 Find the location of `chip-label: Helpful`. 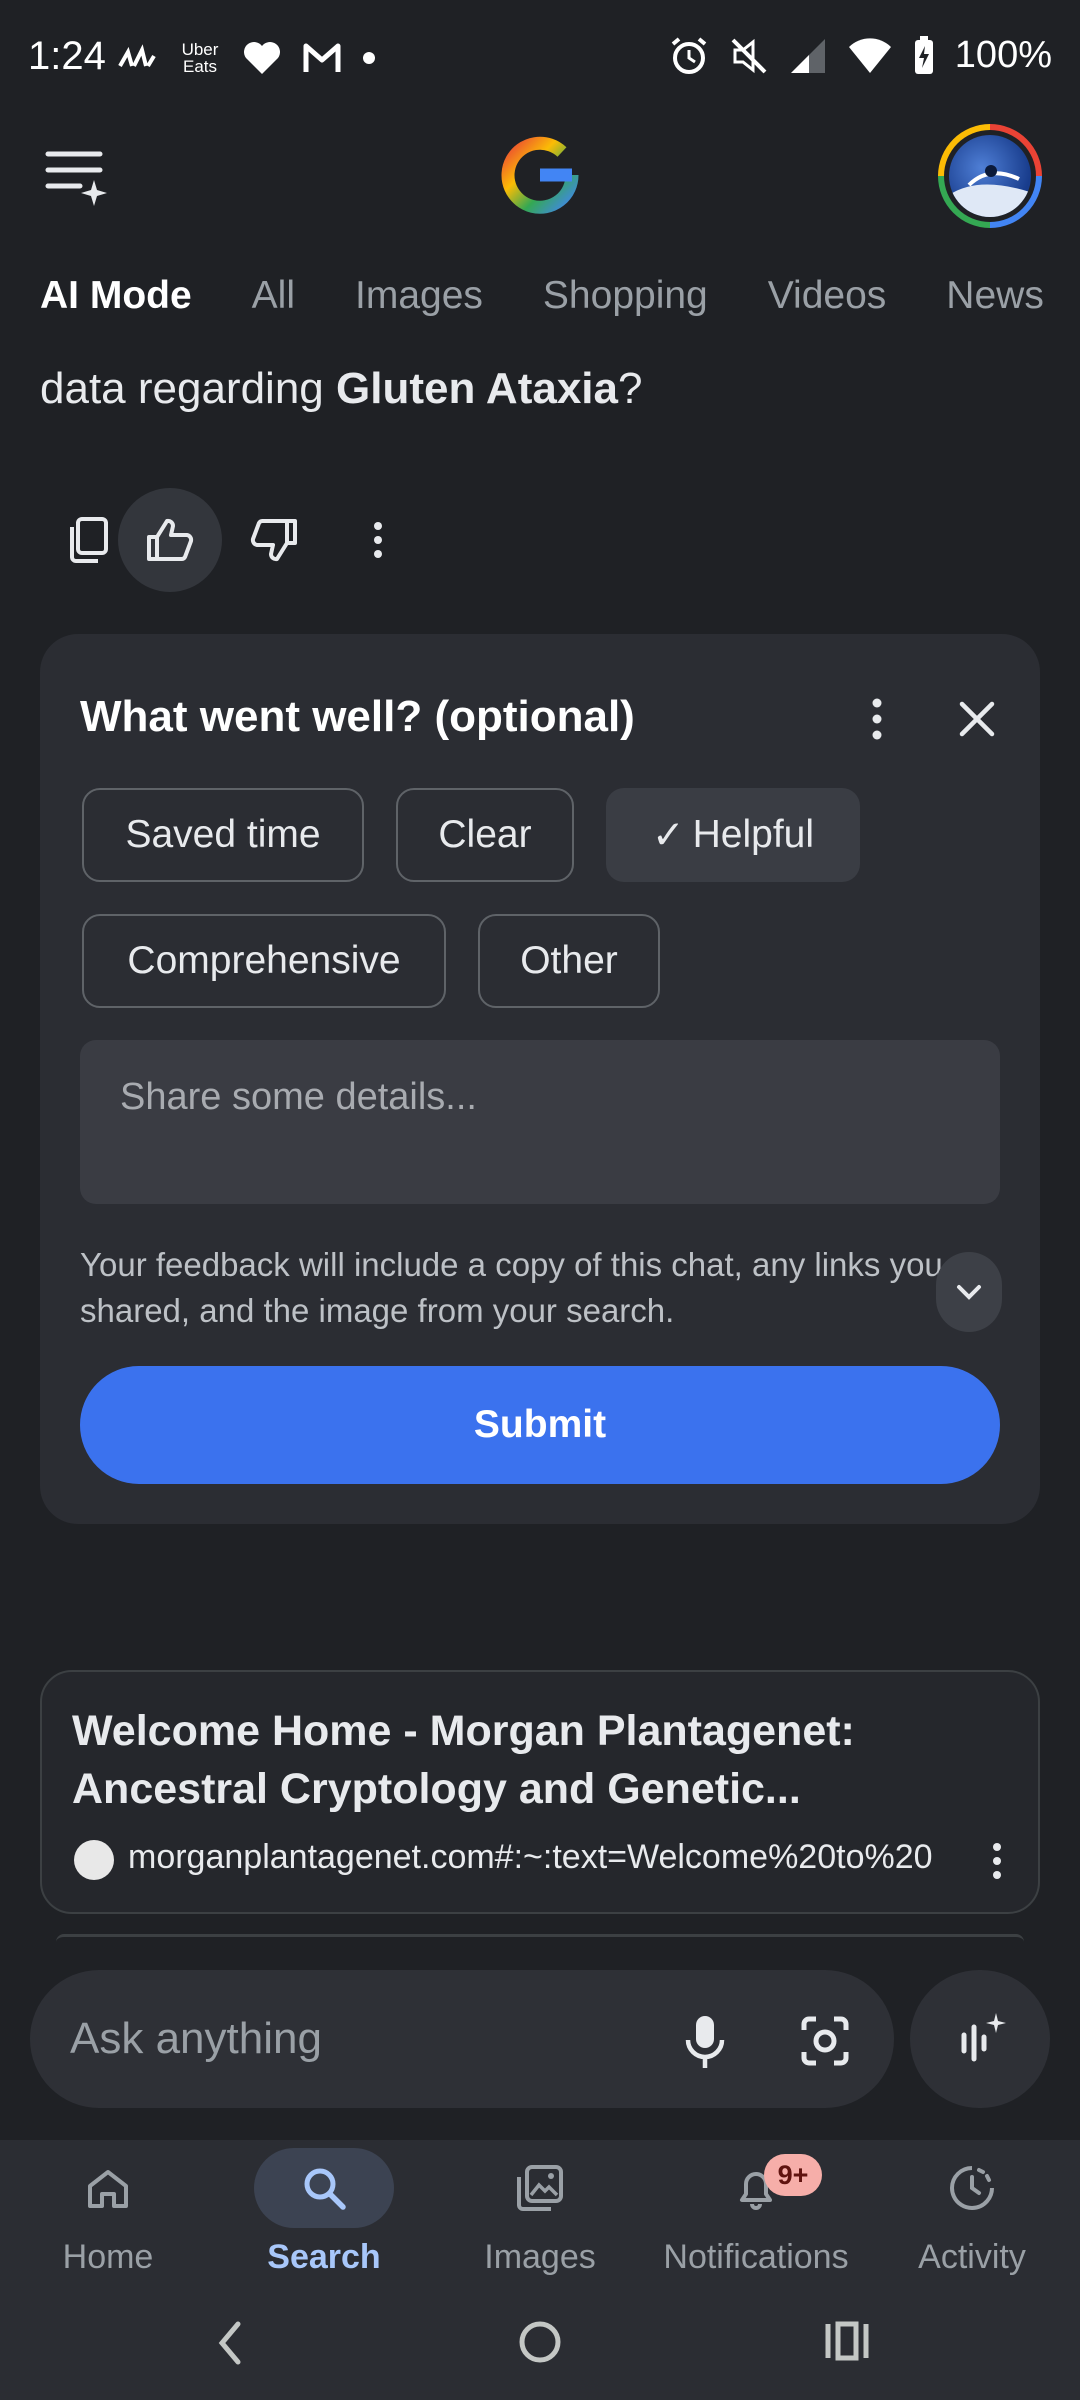

chip-label: Helpful is located at coordinates (753, 834).